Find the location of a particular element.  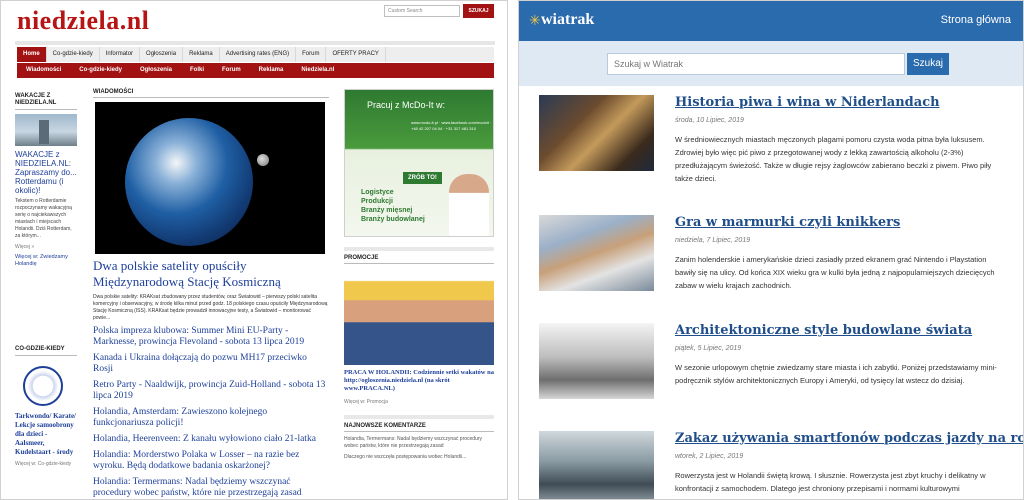

search-input: Custom Search is located at coordinates (422, 11).